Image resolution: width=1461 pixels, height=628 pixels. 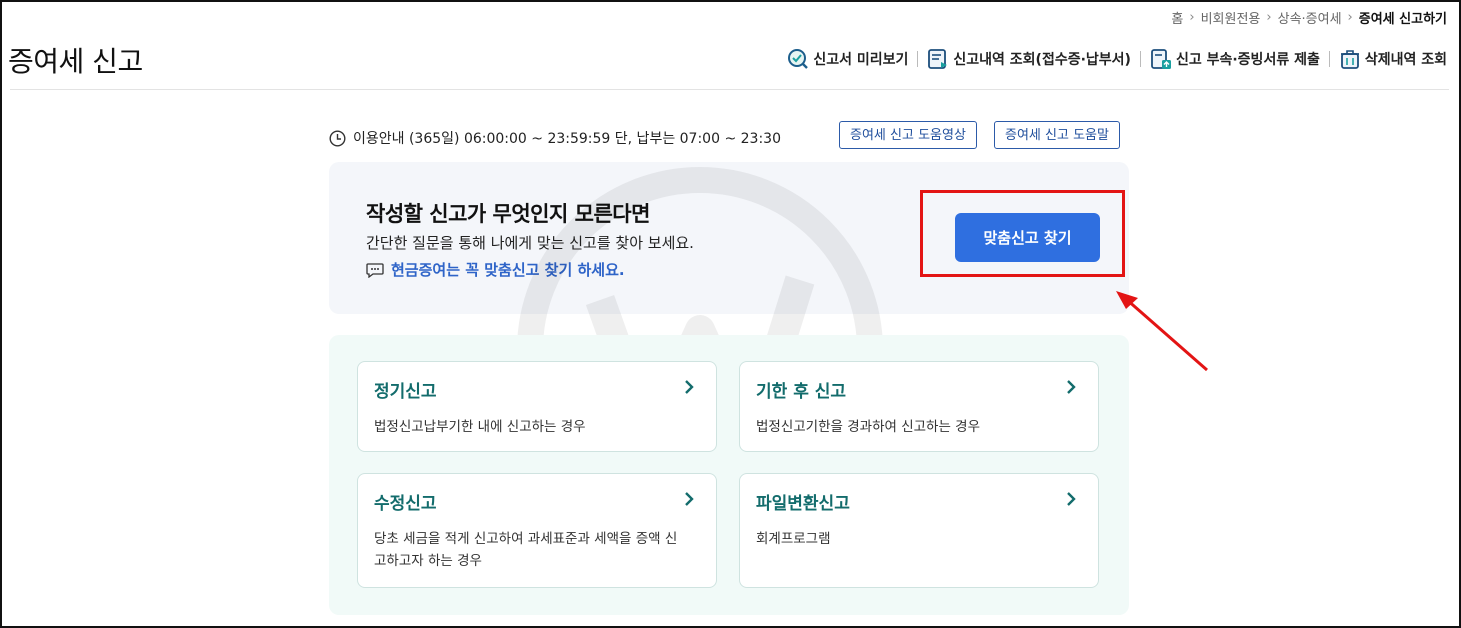 What do you see at coordinates (938, 59) in the screenshot?
I see `document-list-icon` at bounding box center [938, 59].